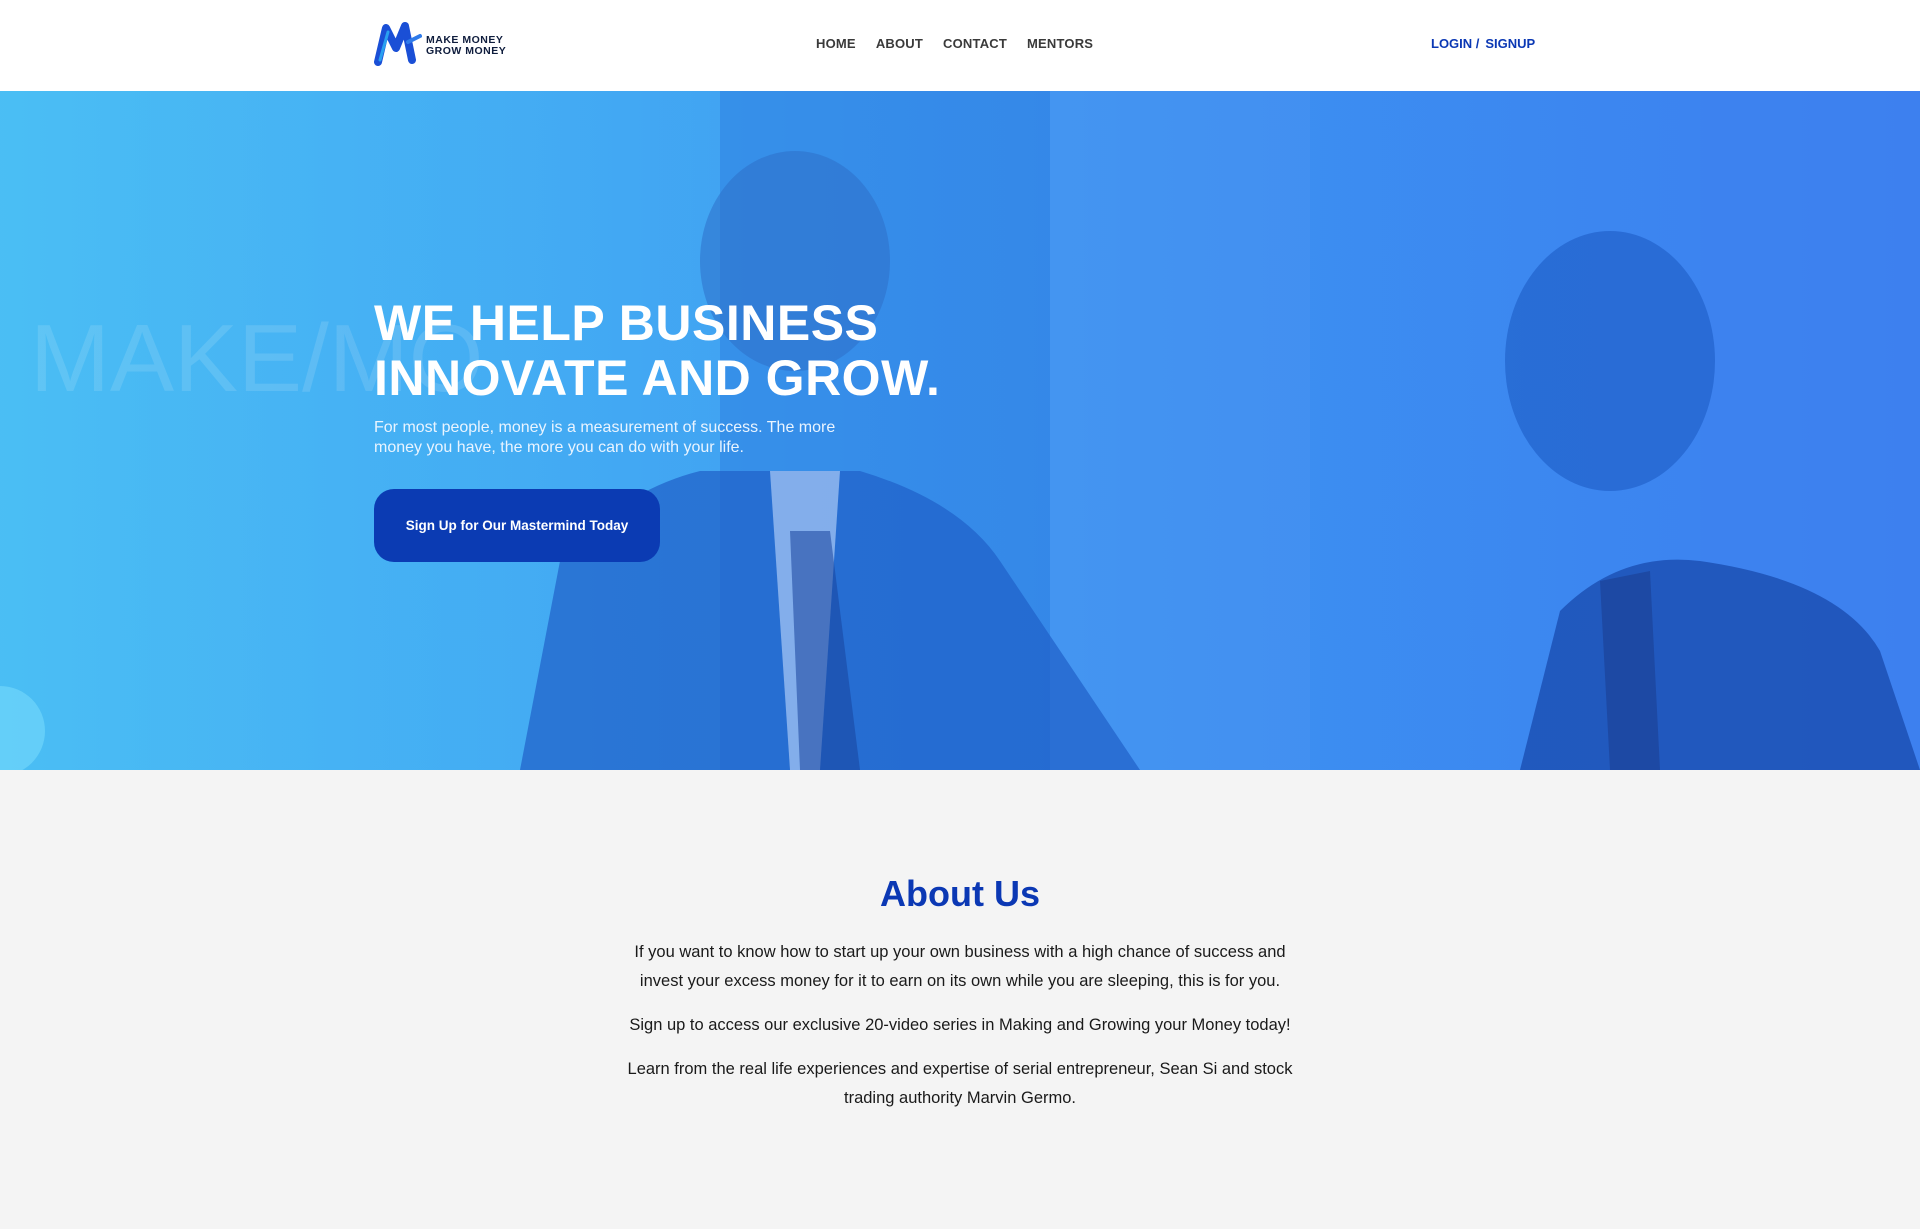 Image resolution: width=1920 pixels, height=1229 pixels. Describe the element at coordinates (657, 378) in the screenshot. I see `hero-title-line-2: INNOVATE AND GROW.` at that location.